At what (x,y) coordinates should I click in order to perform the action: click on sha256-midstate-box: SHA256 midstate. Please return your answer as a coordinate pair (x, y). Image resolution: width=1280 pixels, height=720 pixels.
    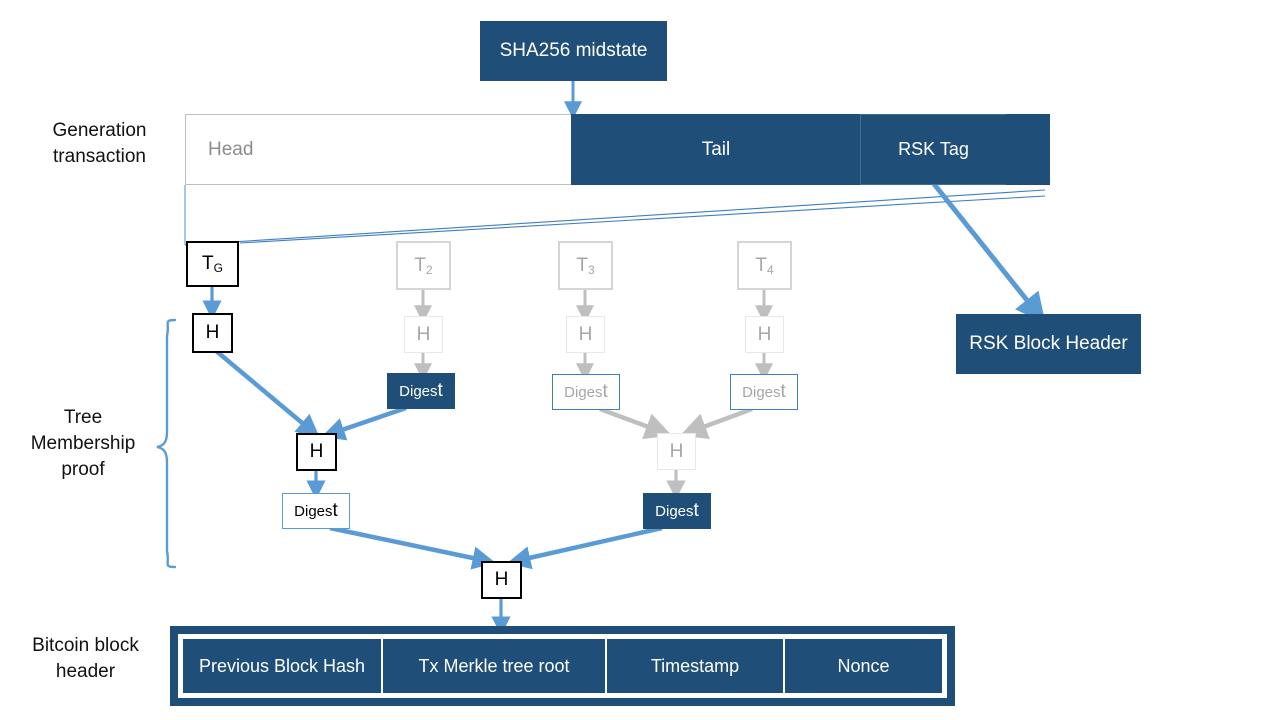
    Looking at the image, I should click on (573, 51).